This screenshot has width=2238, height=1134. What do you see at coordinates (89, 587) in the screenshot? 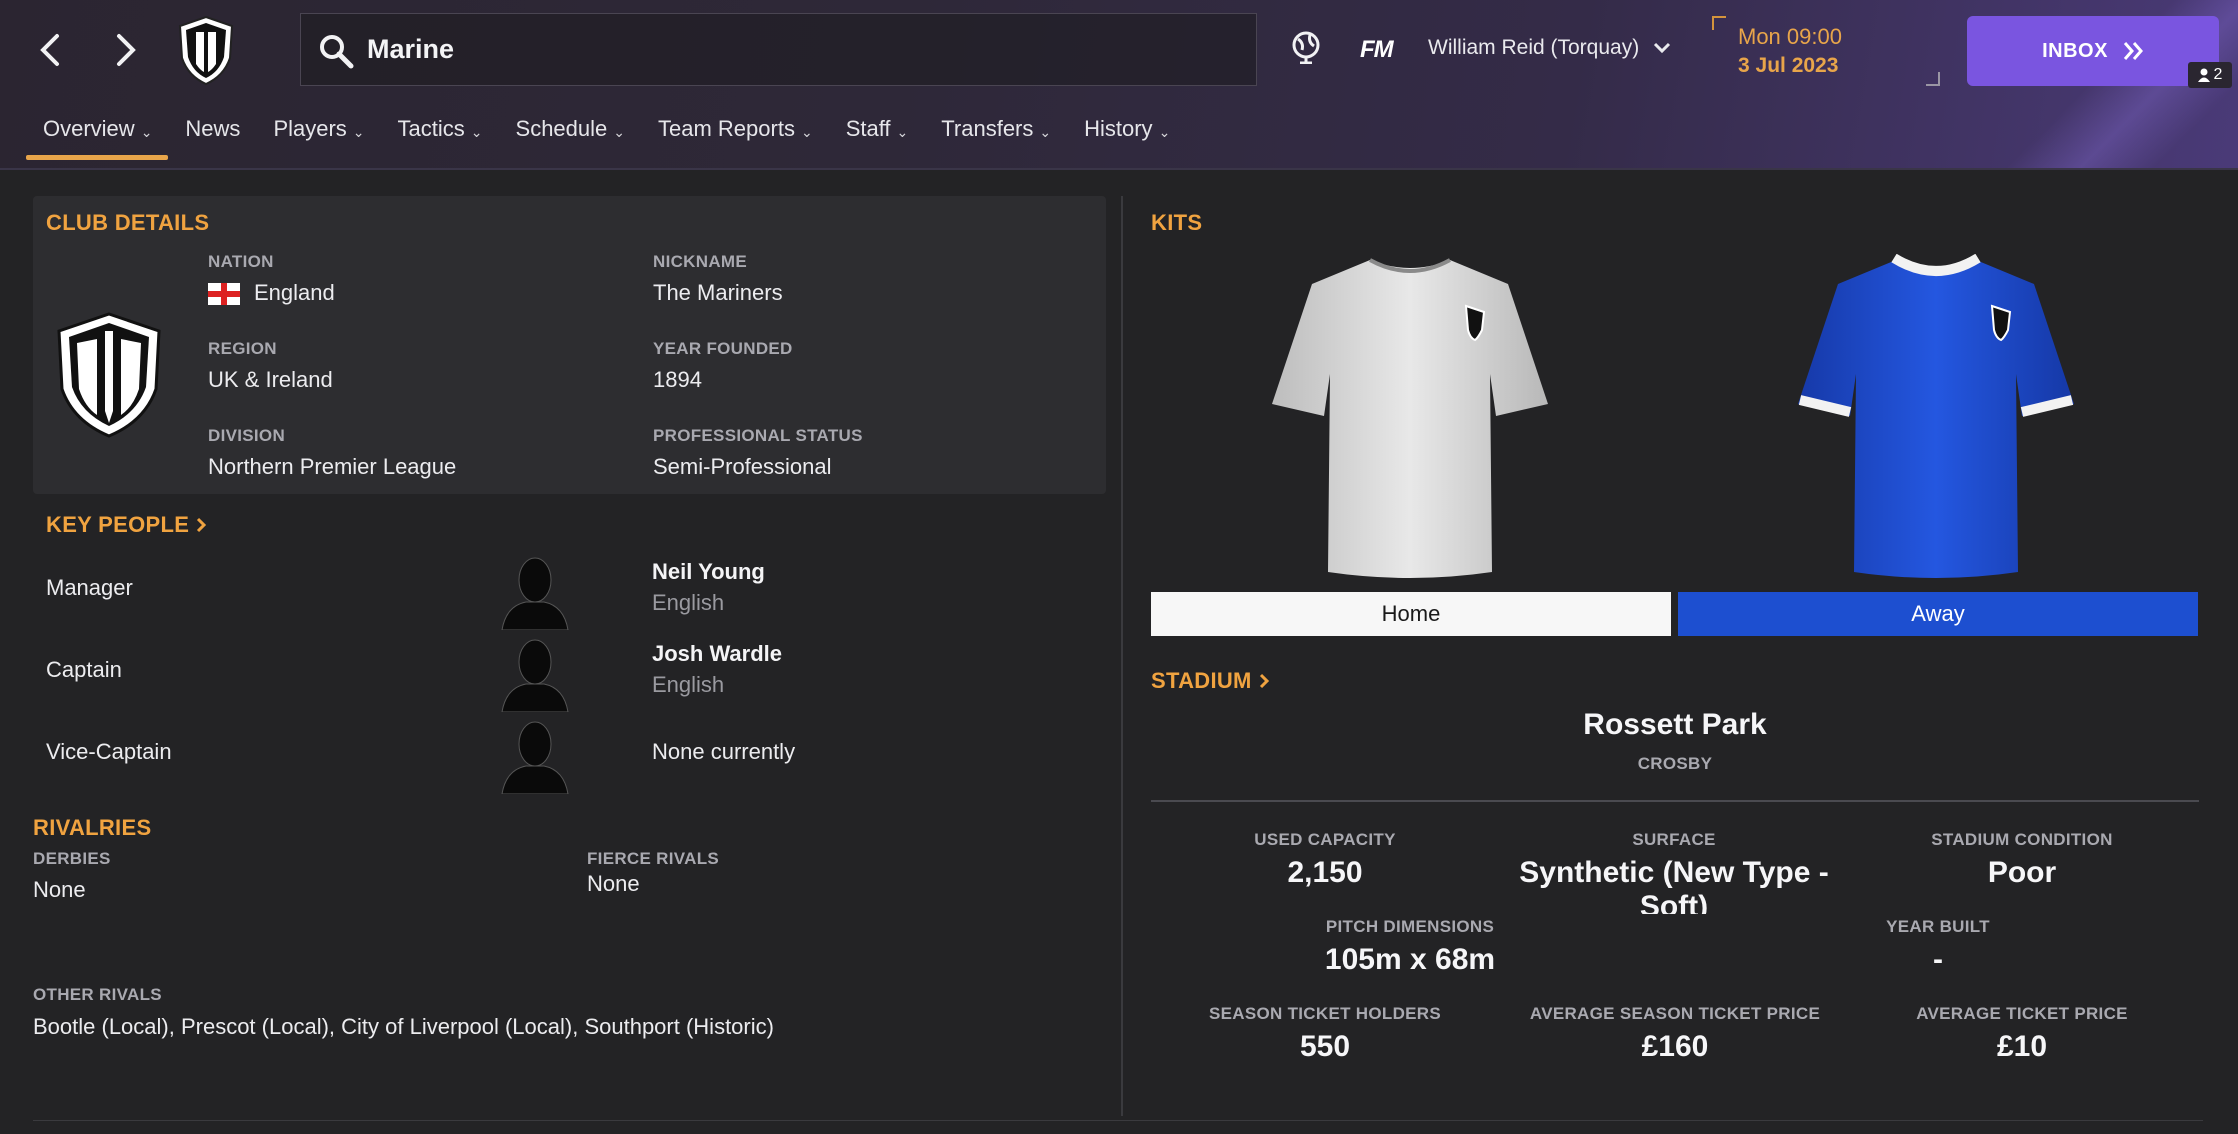
I see `role-manager: Manager` at bounding box center [89, 587].